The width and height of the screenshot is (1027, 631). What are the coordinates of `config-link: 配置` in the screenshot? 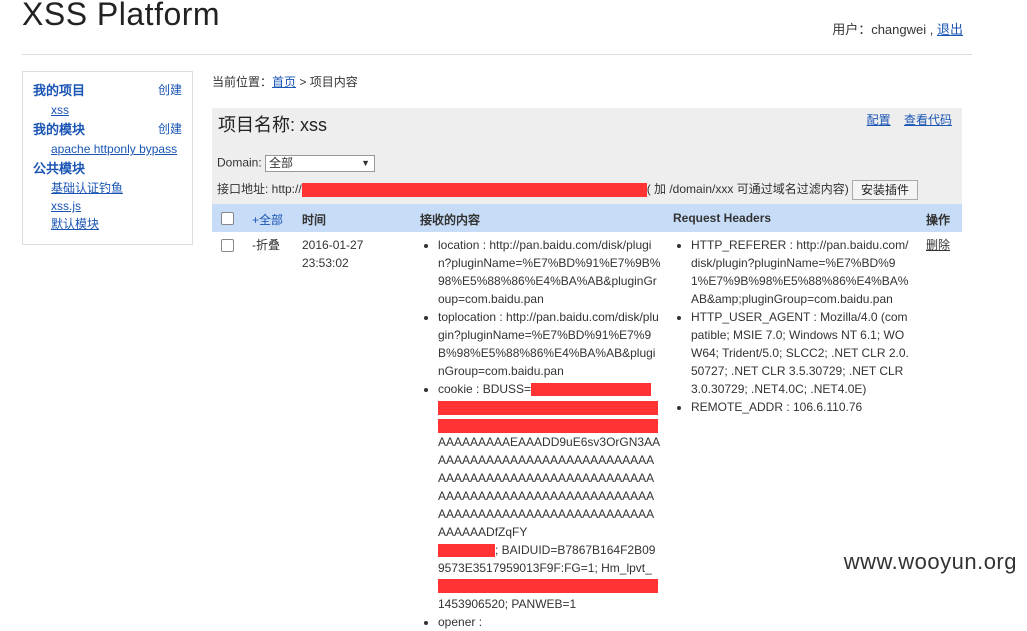 It's located at (879, 120).